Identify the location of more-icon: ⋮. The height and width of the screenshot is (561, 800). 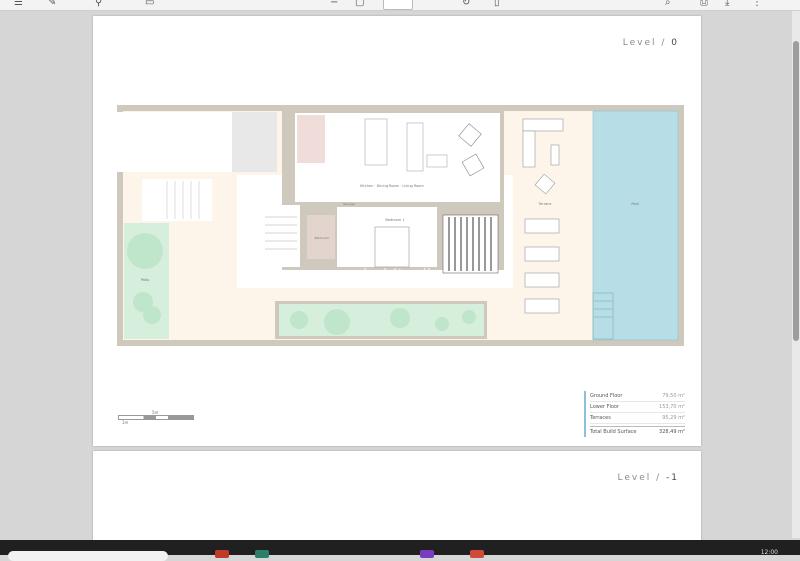
(757, 4).